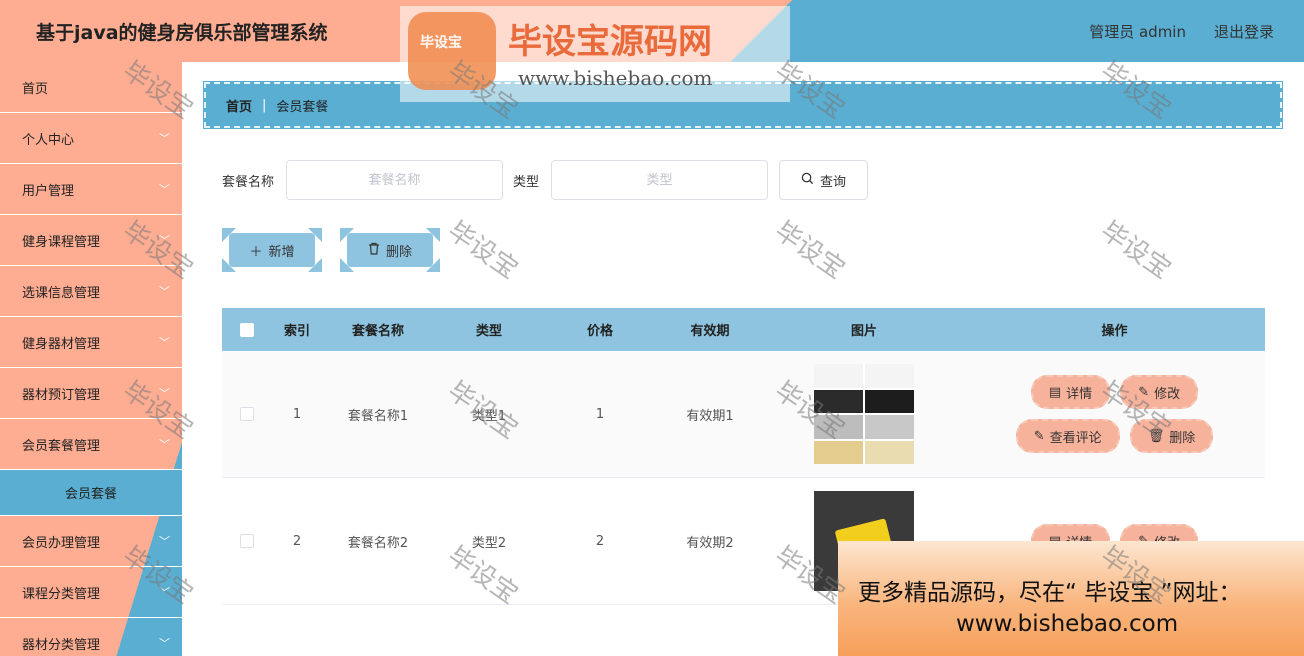 The image size is (1304, 656). Describe the element at coordinates (489, 416) in the screenshot. I see `cell-type: 类型1` at that location.